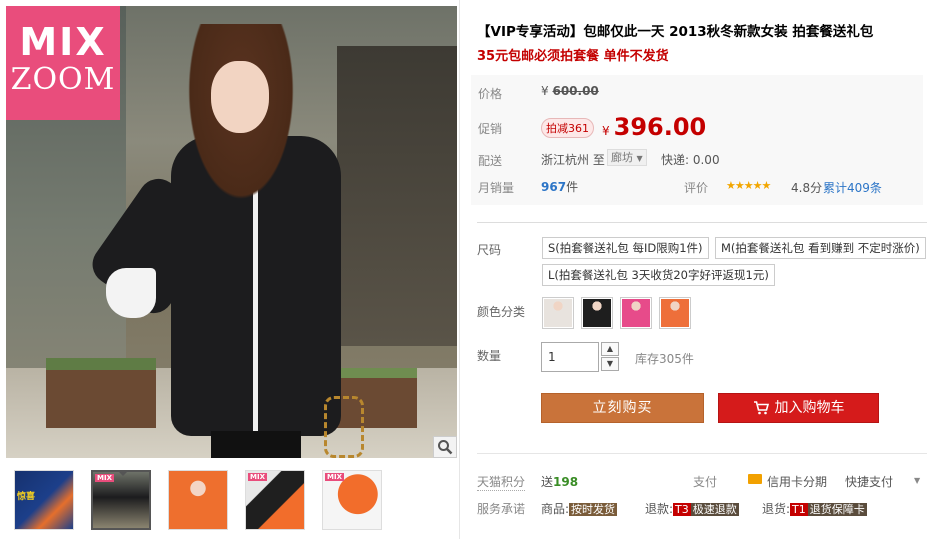 This screenshot has width=930, height=539. I want to click on shipping-to-word: 至, so click(598, 160).